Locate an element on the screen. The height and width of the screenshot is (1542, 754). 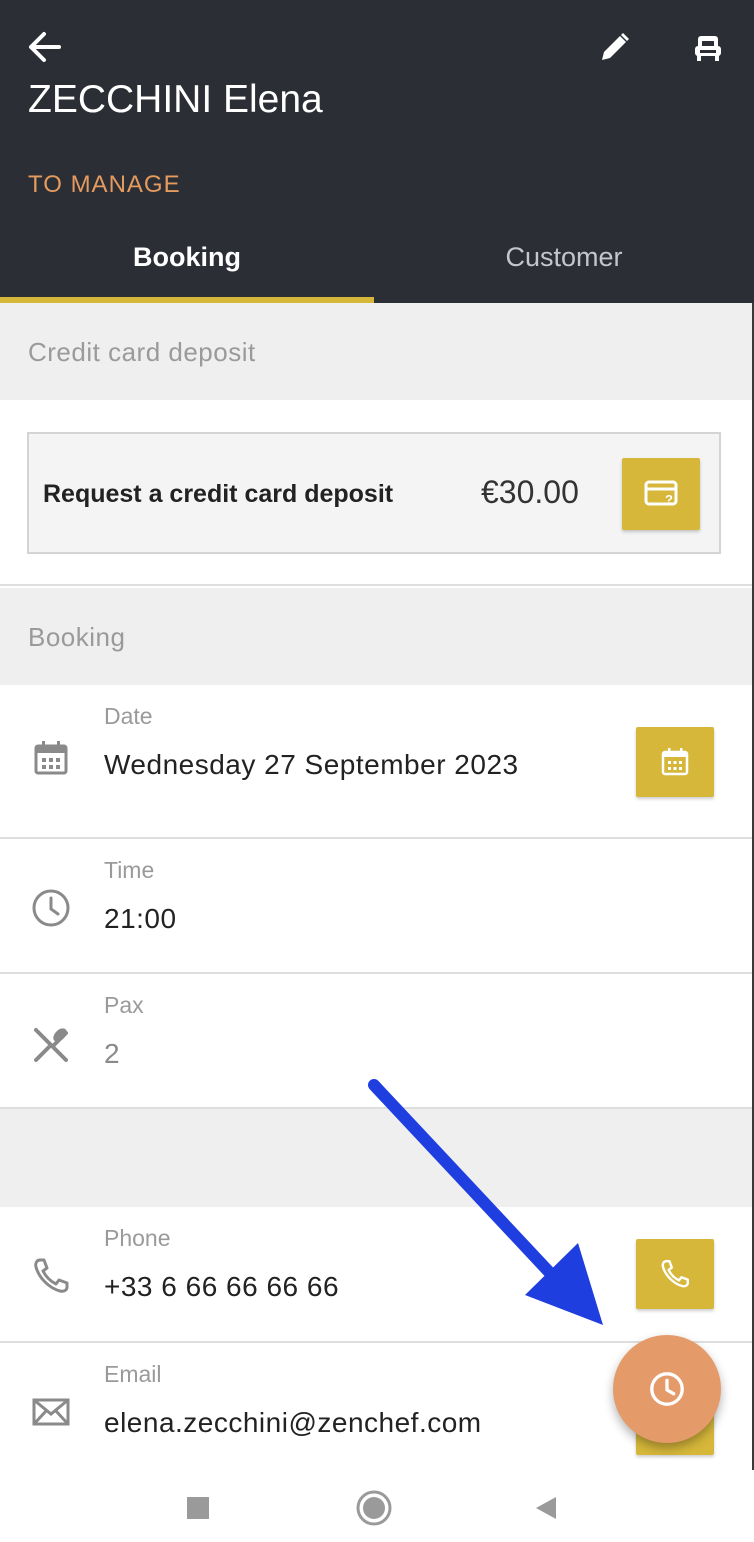
back-triangle-icon is located at coordinates (546, 1508).